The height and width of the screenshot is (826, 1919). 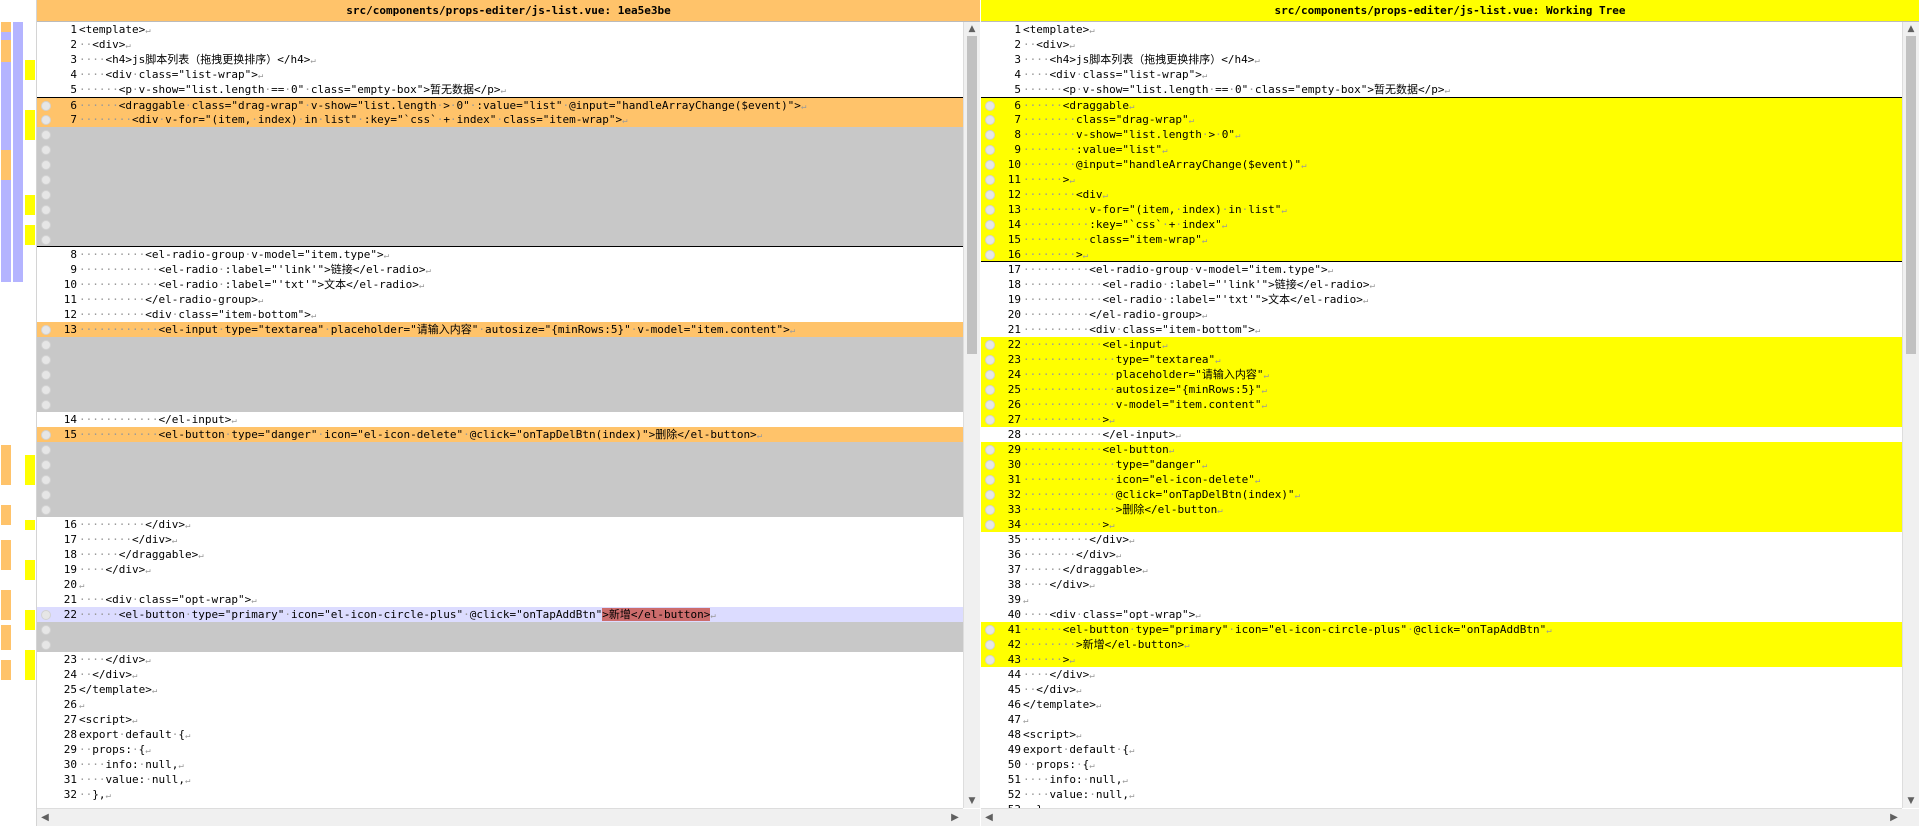 I want to click on line-number-gutter: 1, so click(x=58, y=29).